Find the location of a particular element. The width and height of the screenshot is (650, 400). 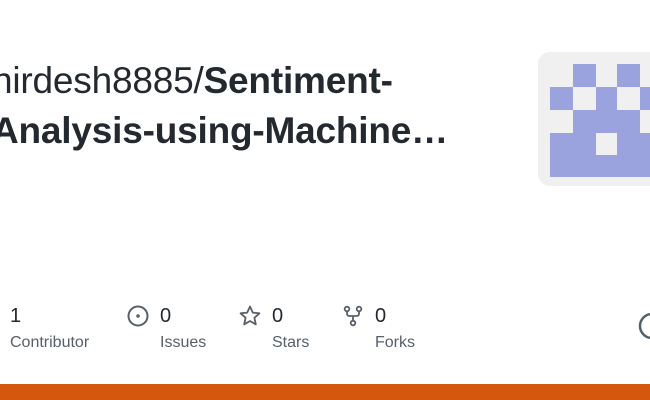

repo-name-part-1: Sentiment- is located at coordinates (298, 80).